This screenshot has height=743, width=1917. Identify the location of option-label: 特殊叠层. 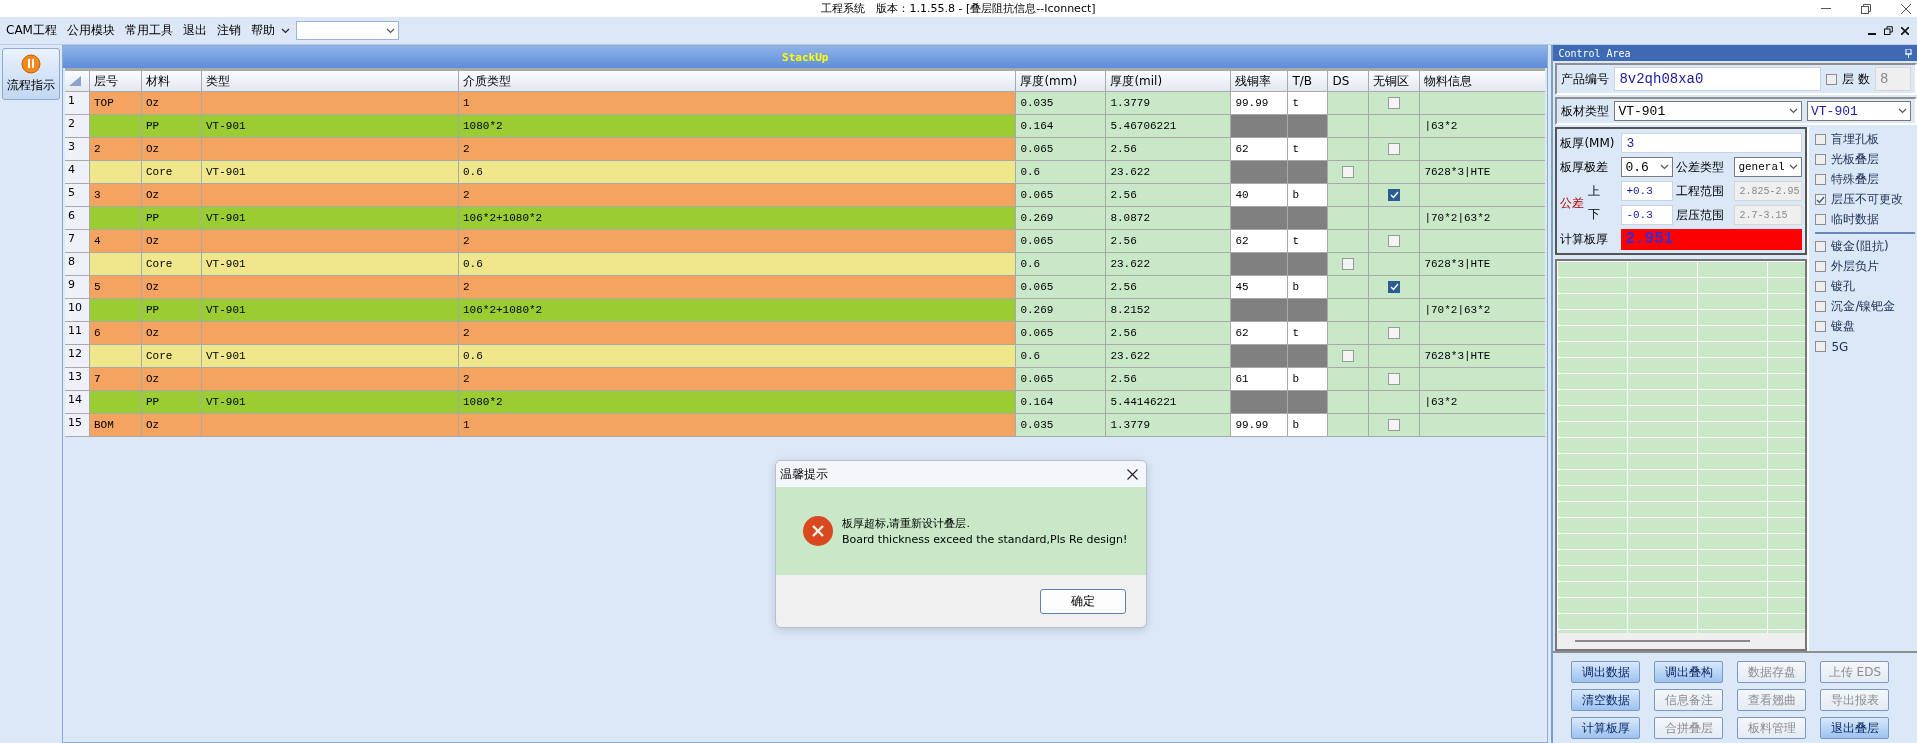
(1855, 179).